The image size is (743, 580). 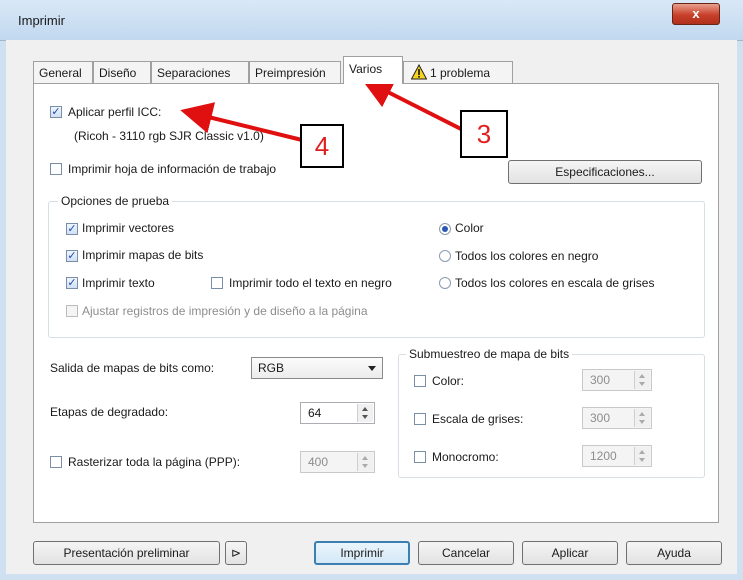 I want to click on annotation-label-4: 4, so click(x=322, y=146).